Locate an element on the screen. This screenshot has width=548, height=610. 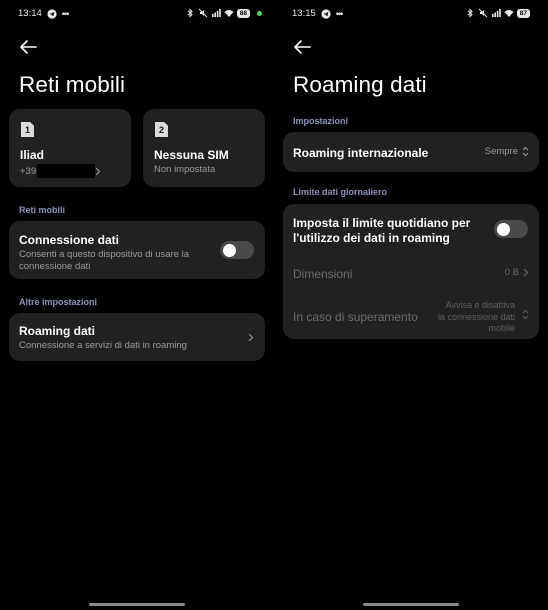
connessione-dati-toggle is located at coordinates (237, 250).